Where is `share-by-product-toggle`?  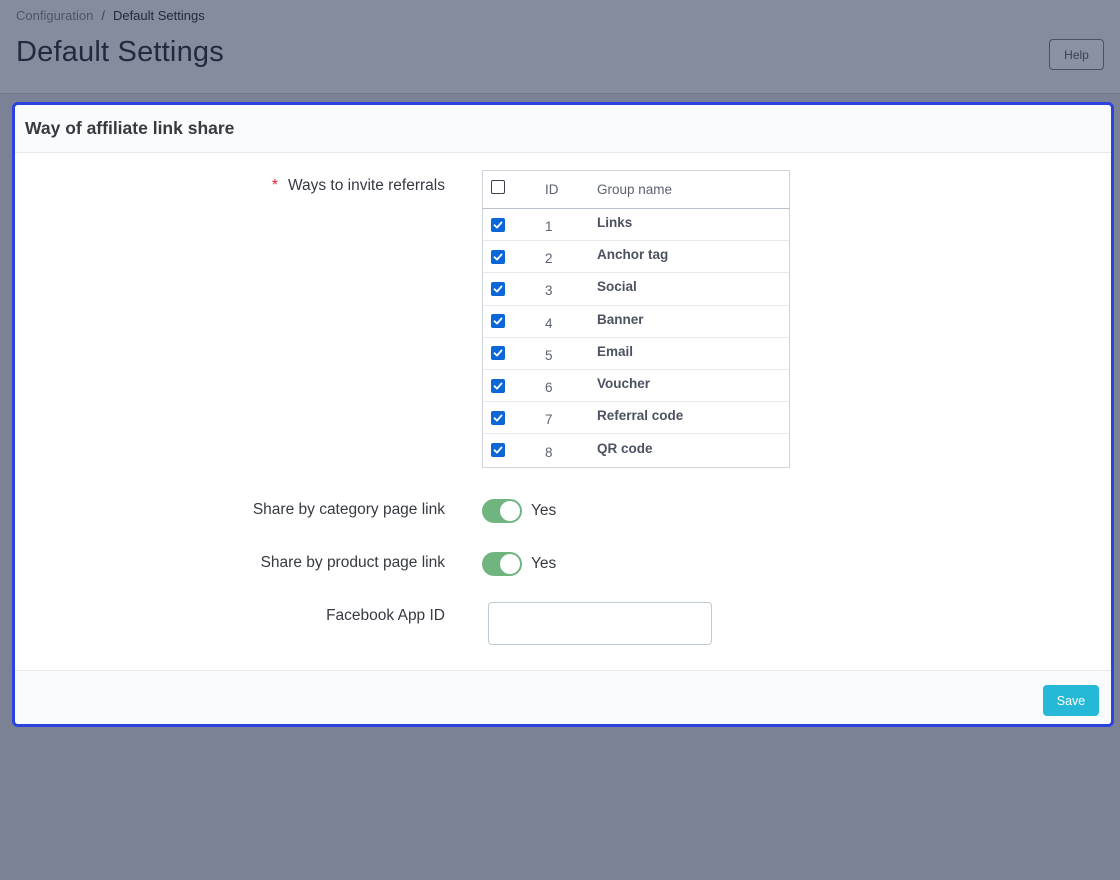
share-by-product-toggle is located at coordinates (502, 564).